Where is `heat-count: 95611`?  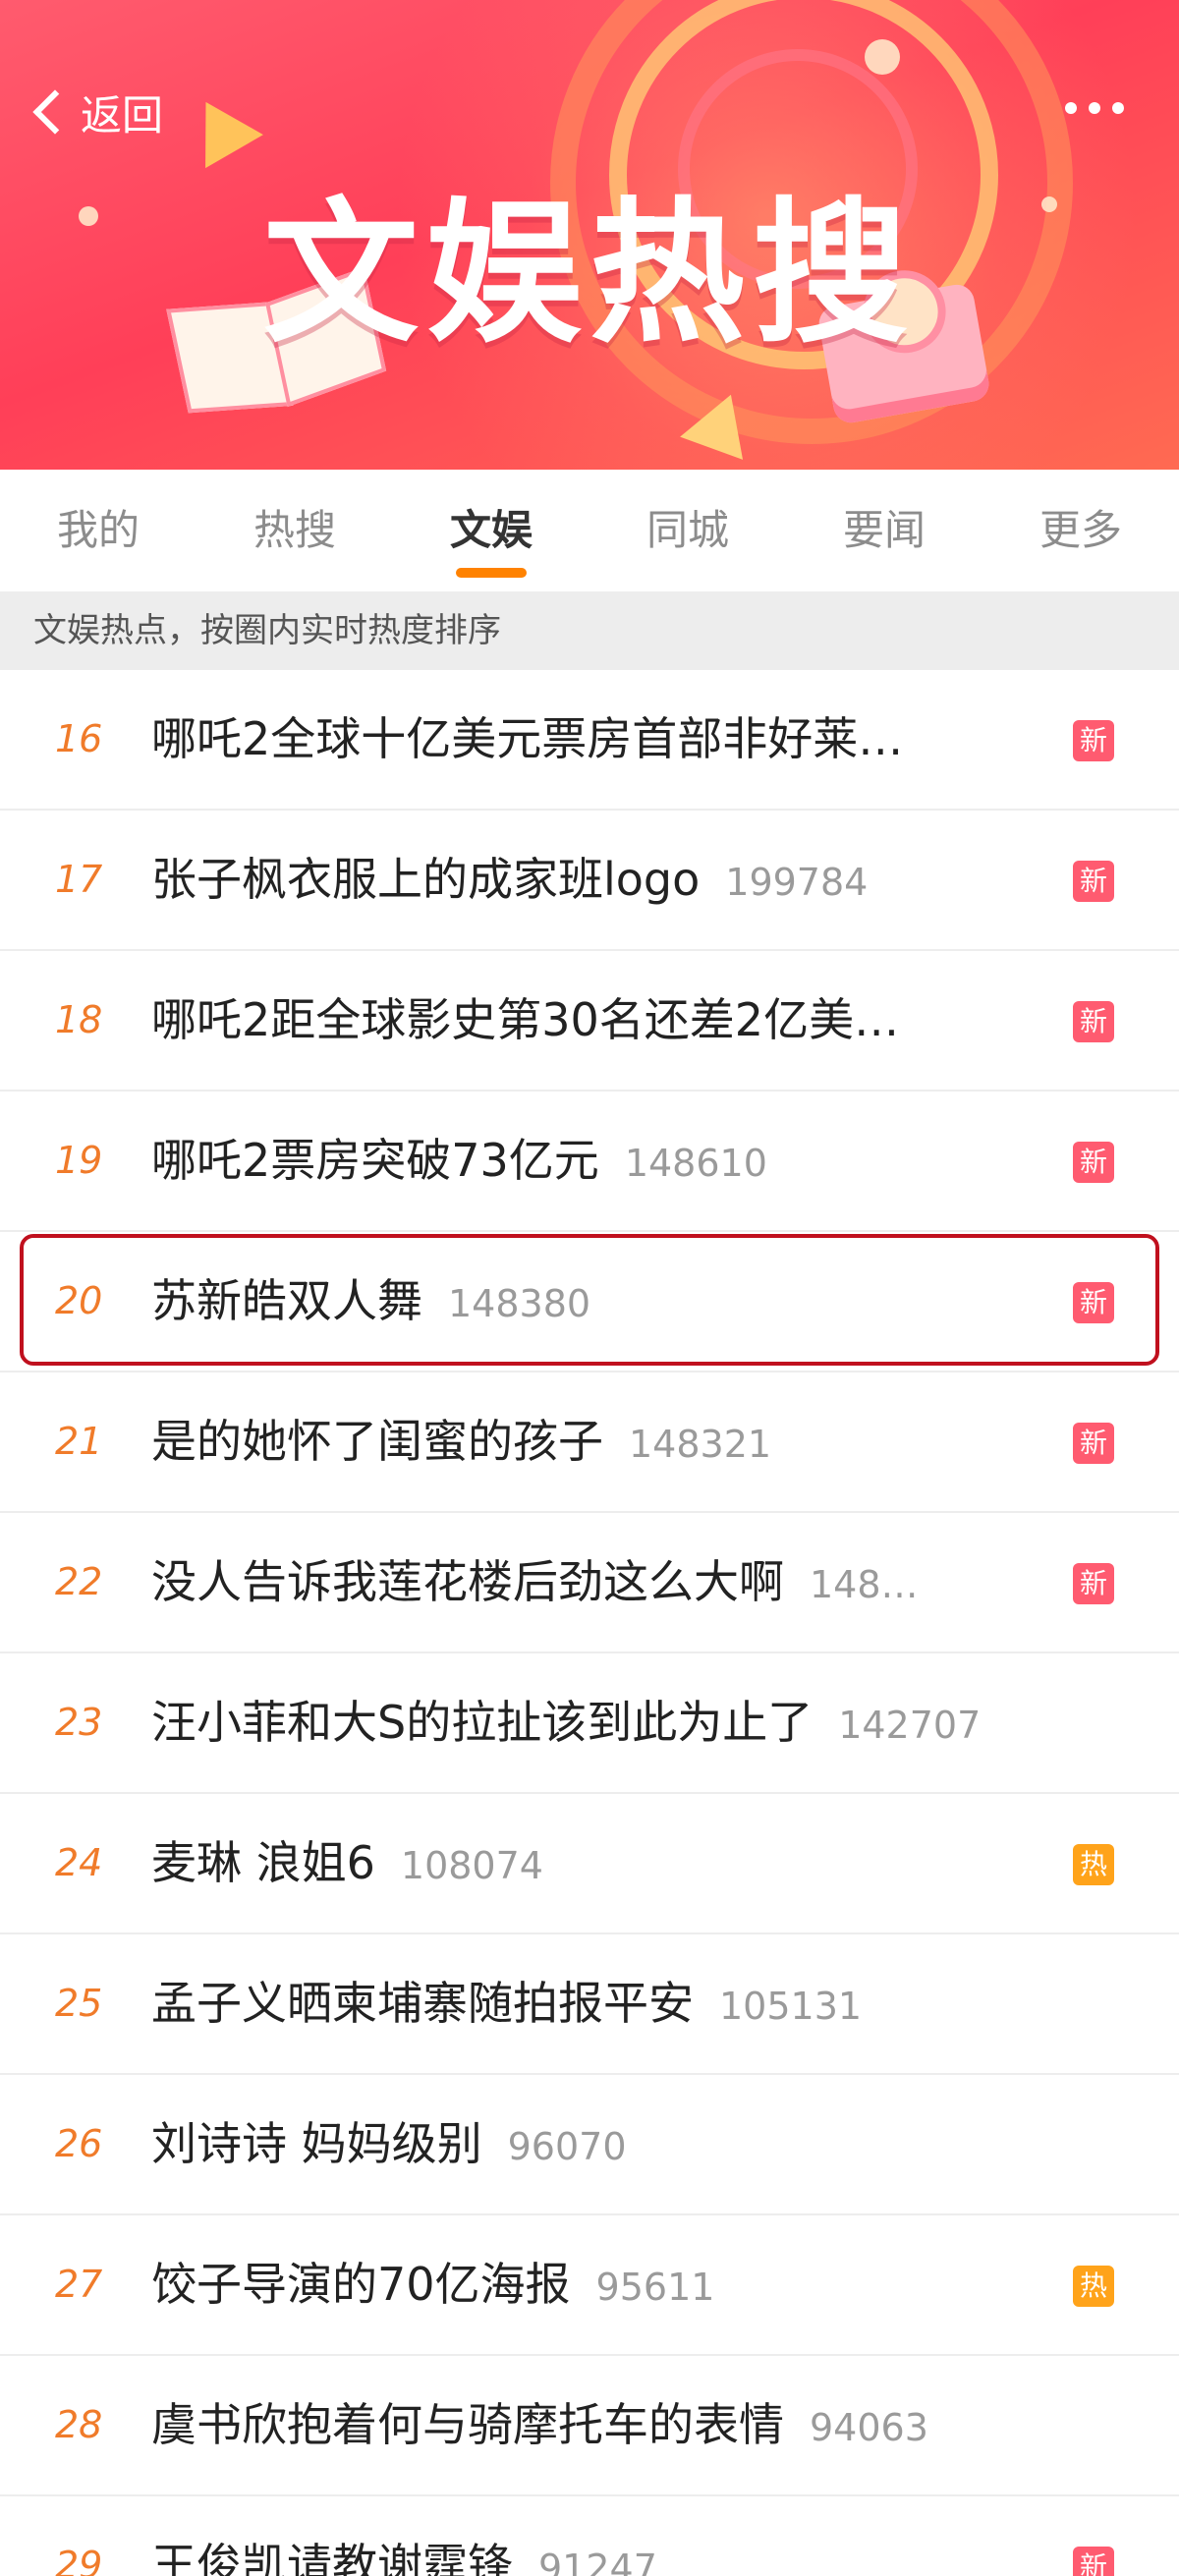
heat-count: 95611 is located at coordinates (655, 2287).